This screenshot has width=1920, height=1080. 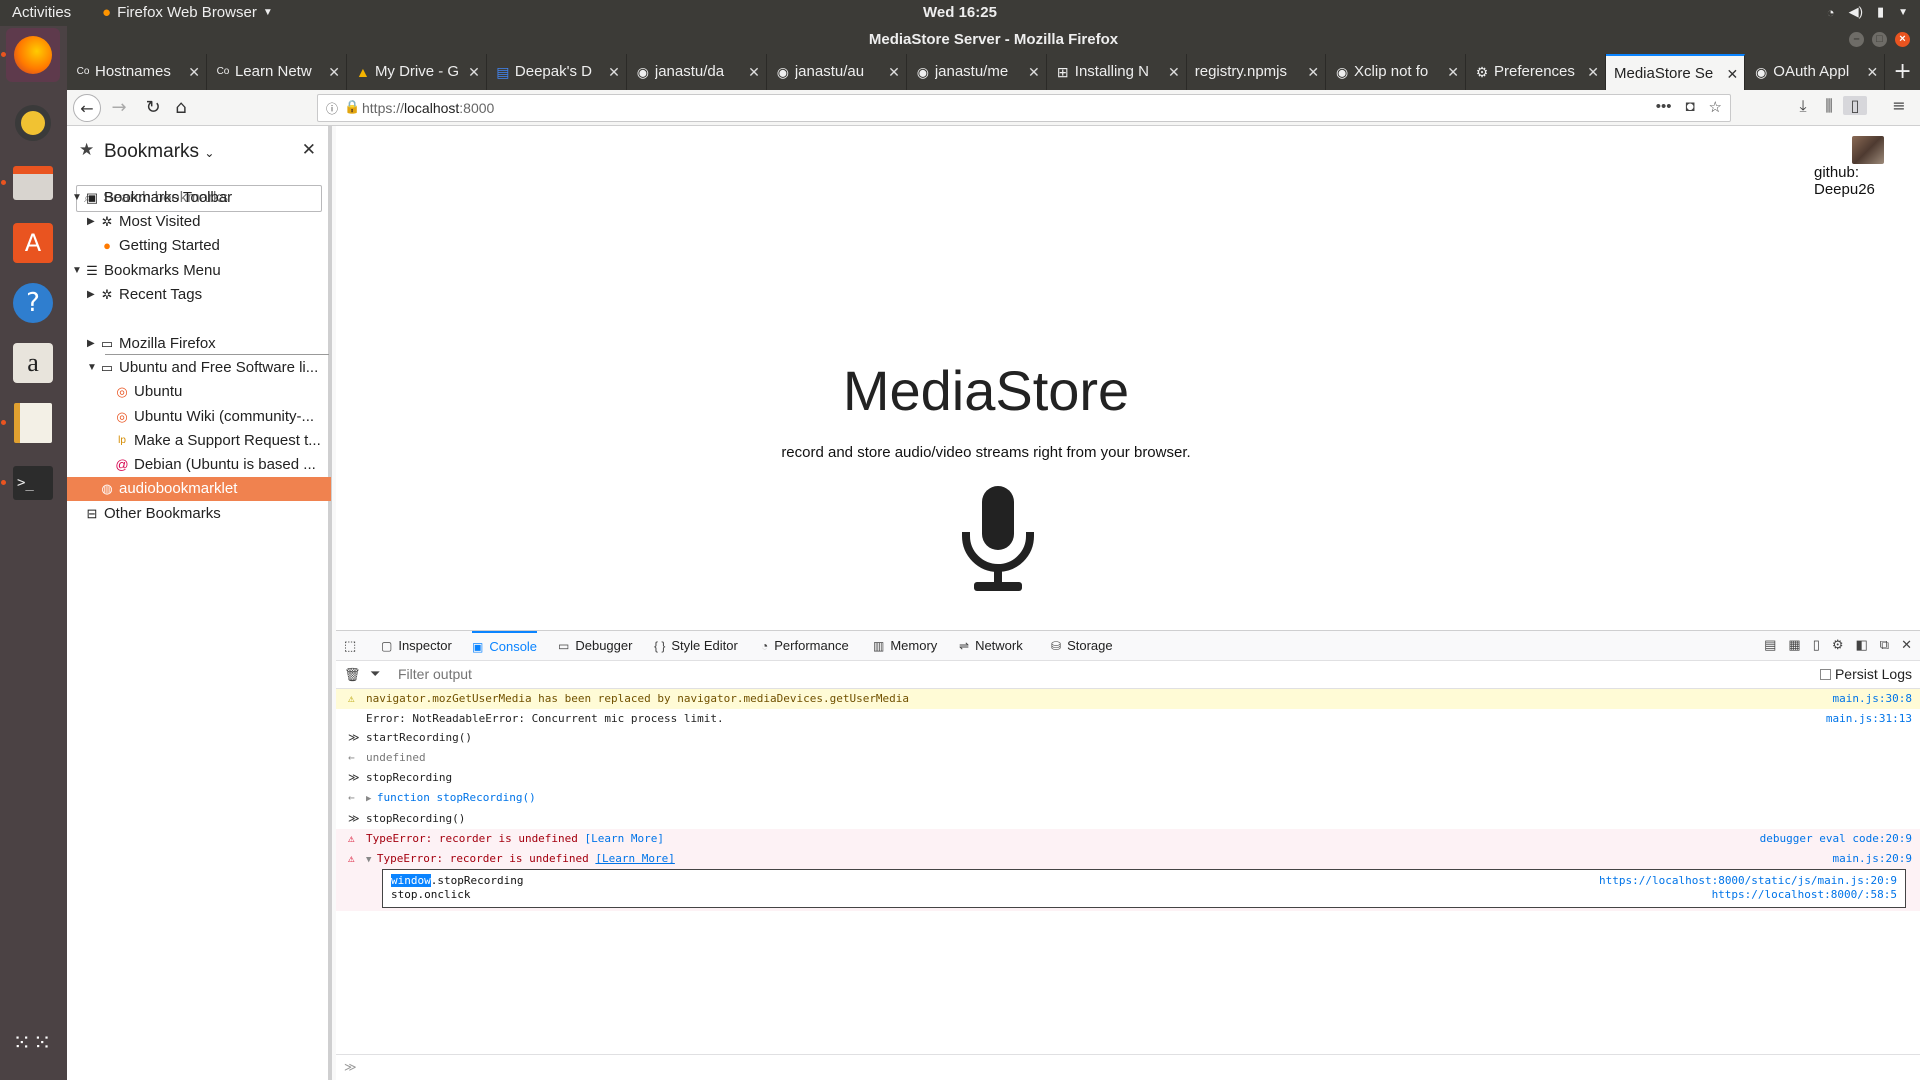 I want to click on minimize-button: –, so click(x=1856, y=39).